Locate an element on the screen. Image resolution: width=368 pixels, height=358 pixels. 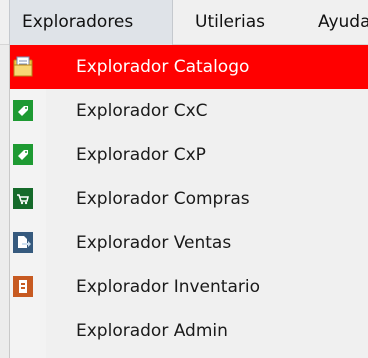
menu-item-explorador-compras: Explorador Compras is located at coordinates (189, 199).